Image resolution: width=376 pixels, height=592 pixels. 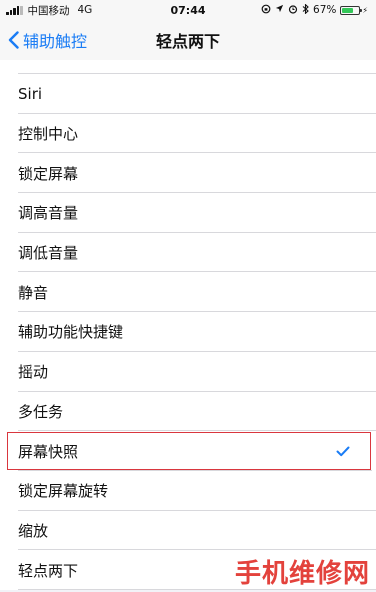 What do you see at coordinates (48, 213) in the screenshot?
I see `list-item-label: 调高音量` at bounding box center [48, 213].